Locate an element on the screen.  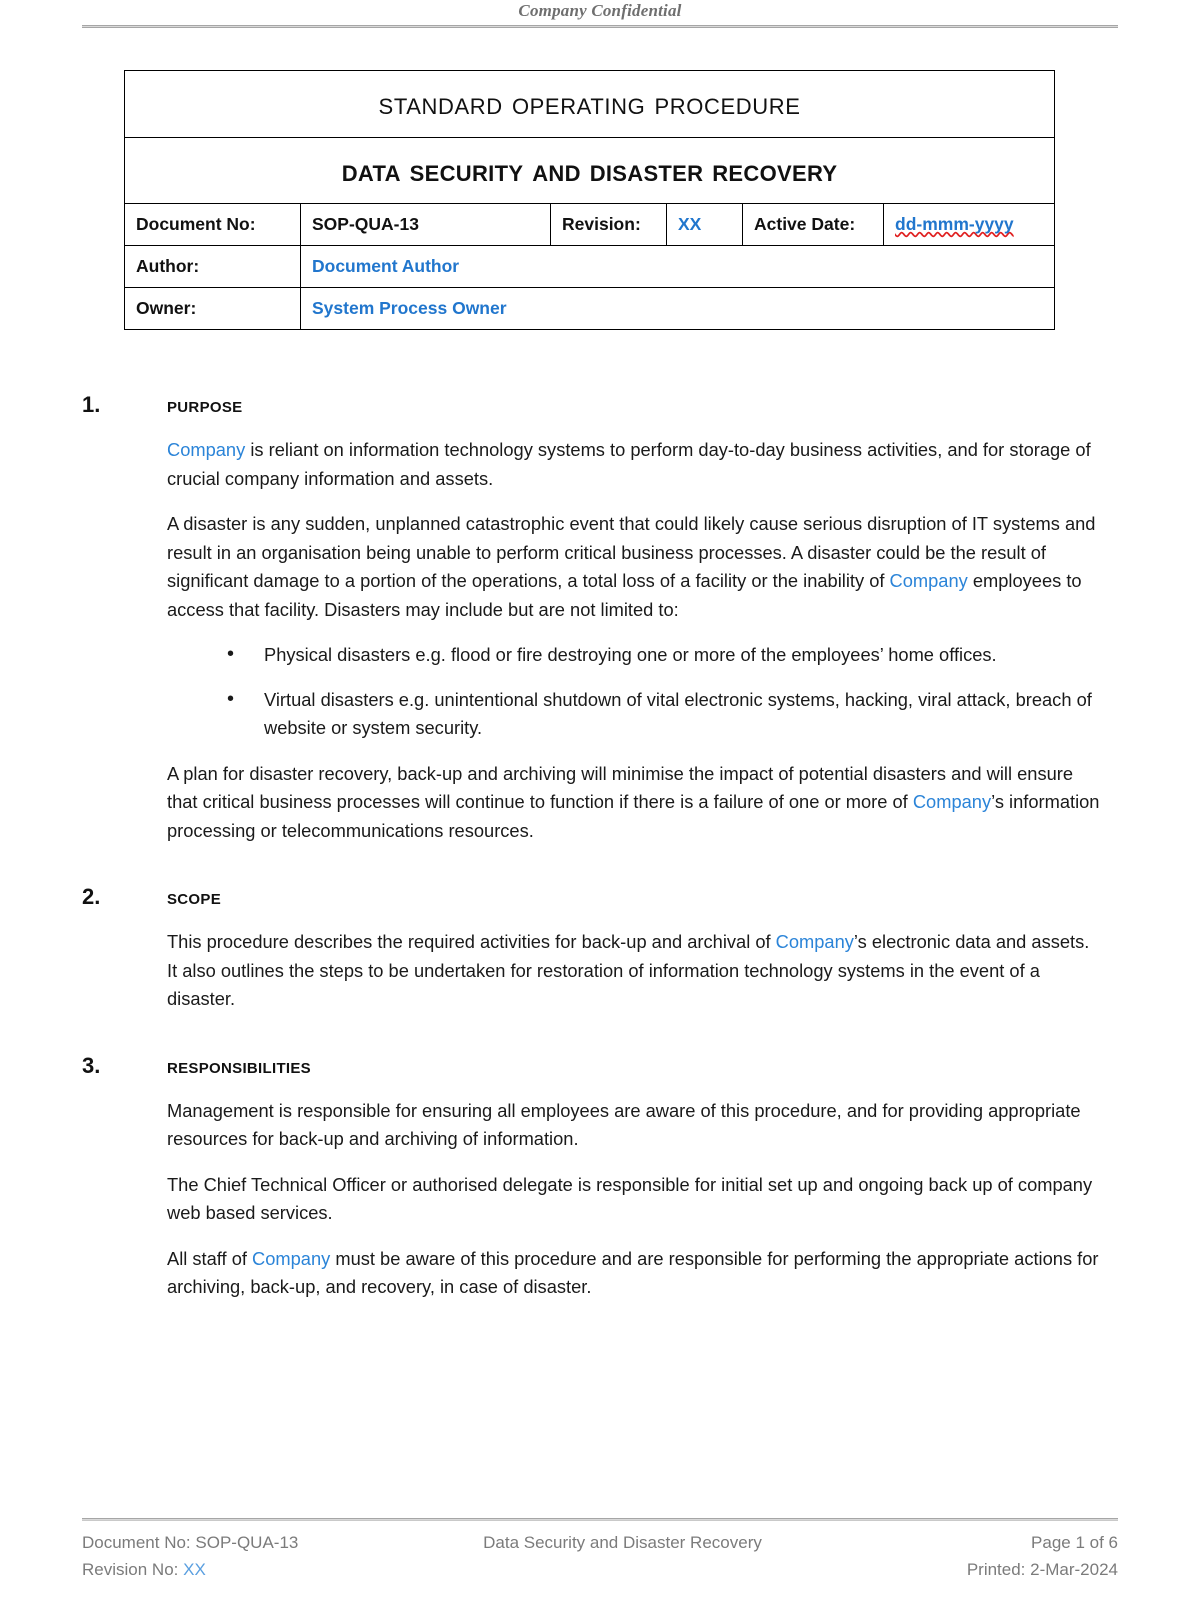
footer-left: Document No: SOP-QUA-13 Revision No: XX is located at coordinates (254, 1556).